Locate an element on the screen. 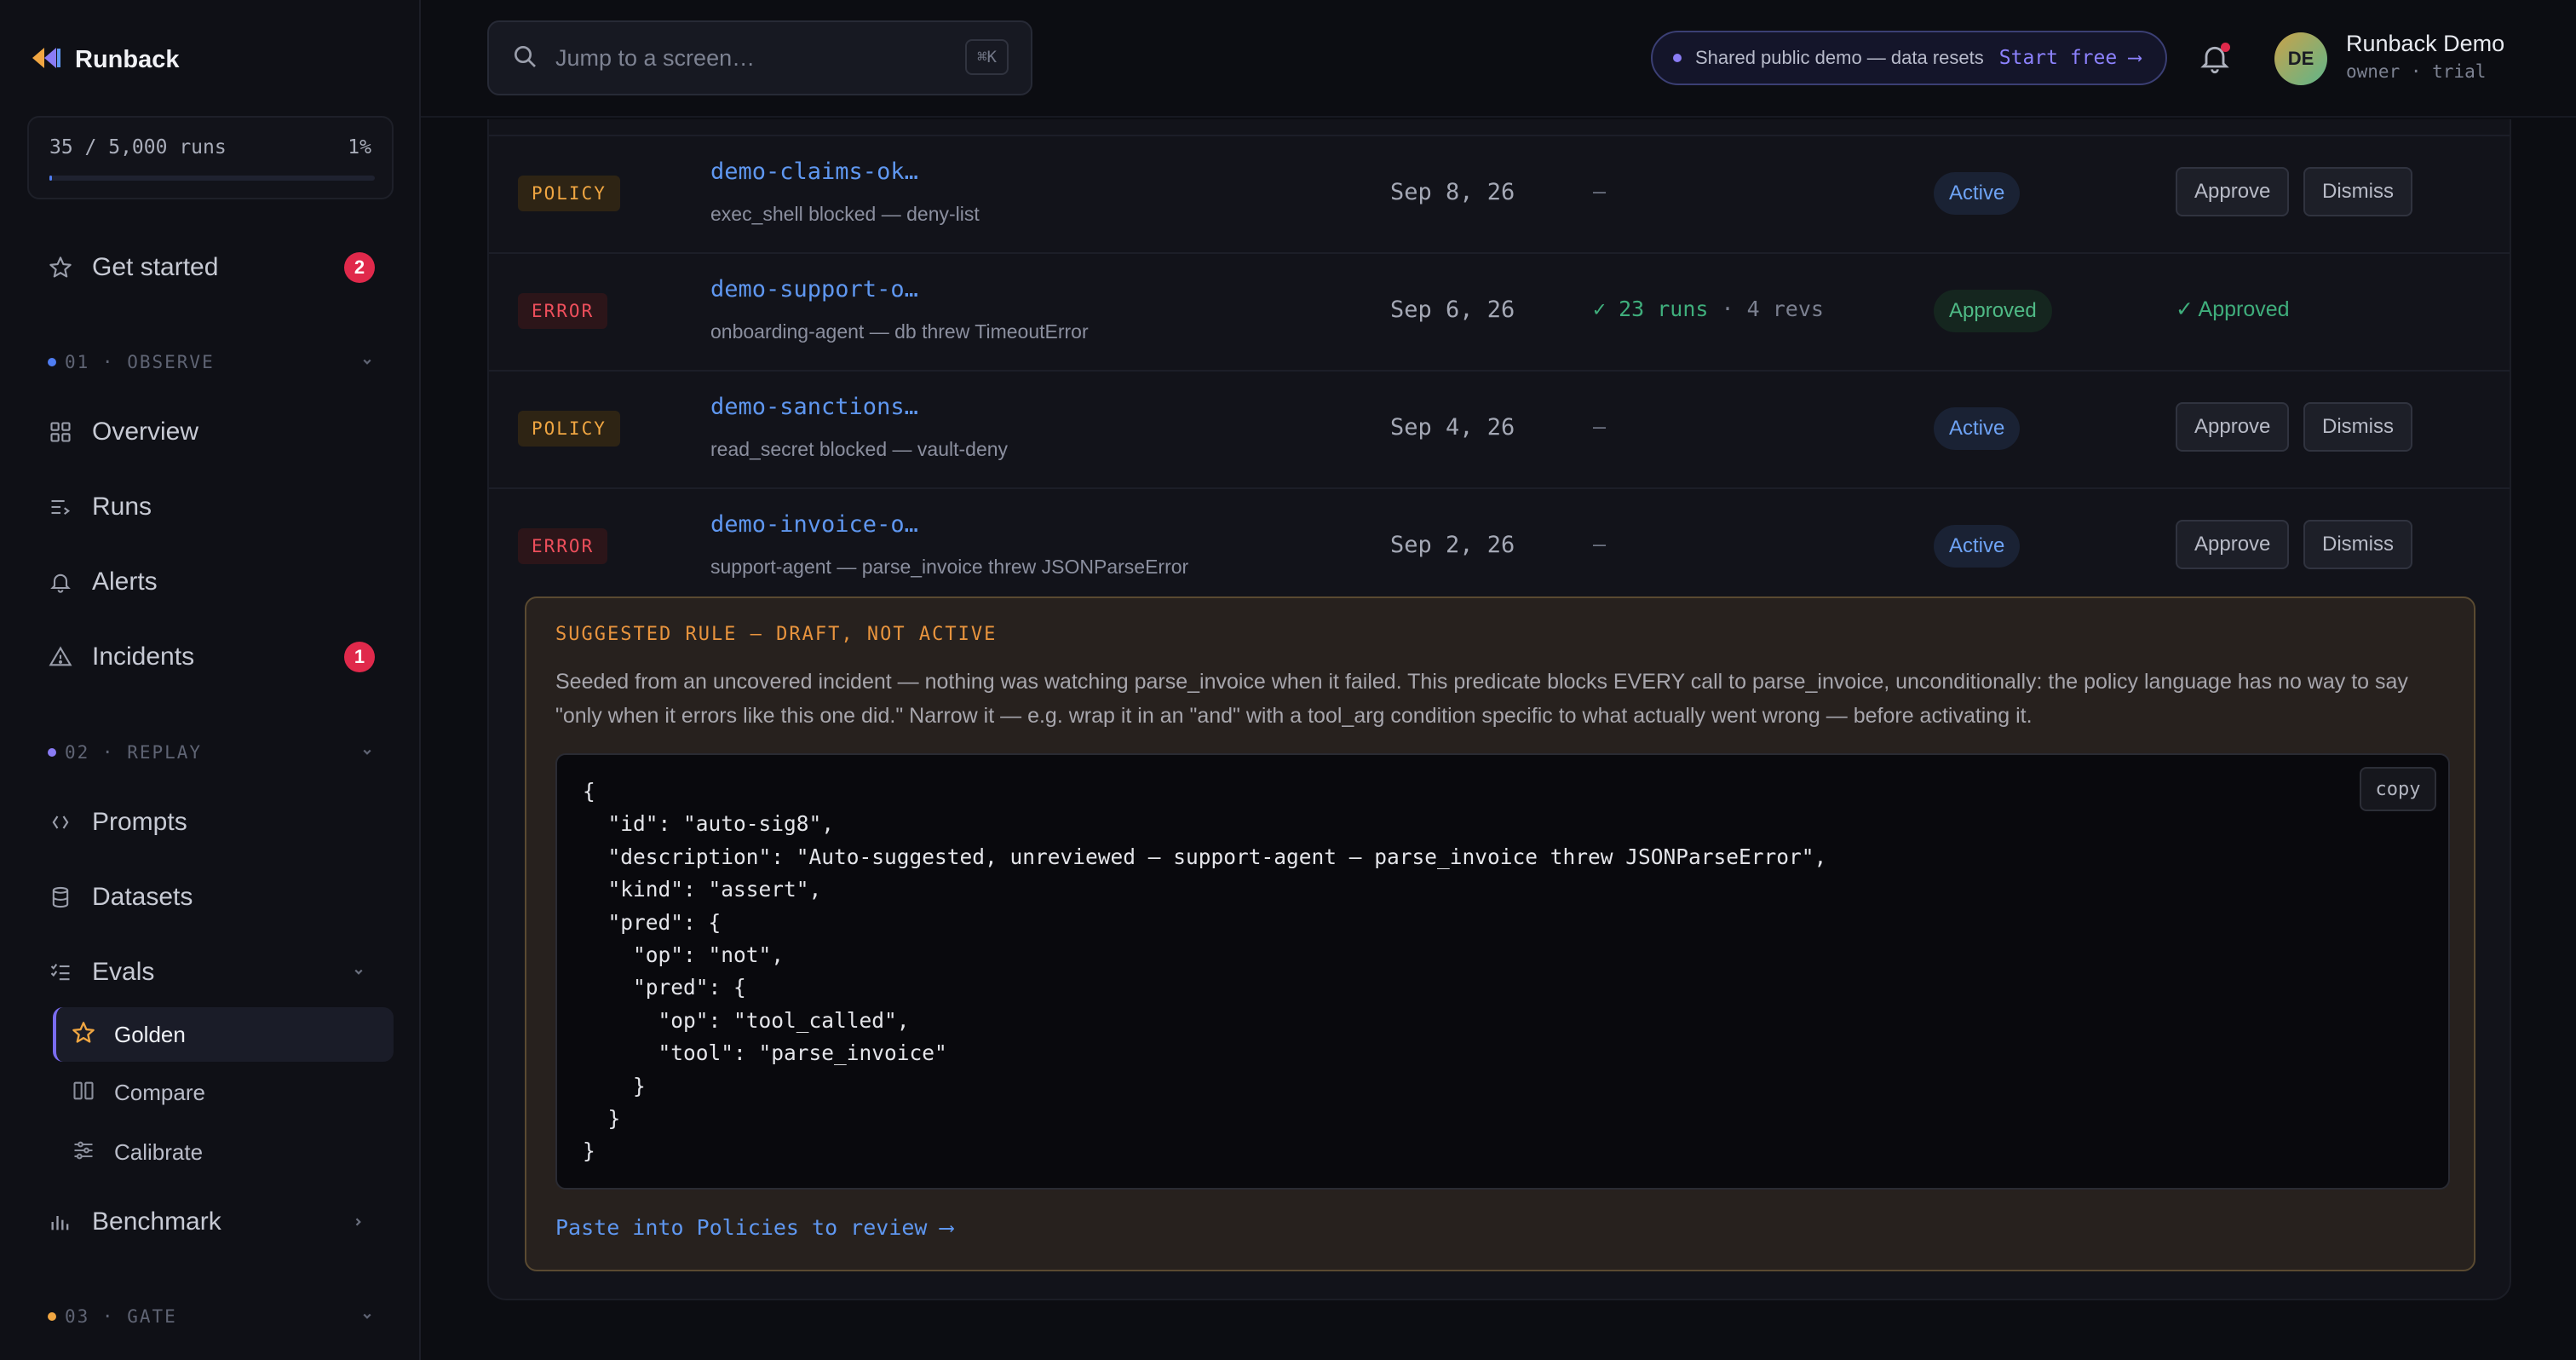  sidebar-item-label: Get started is located at coordinates (156, 267).